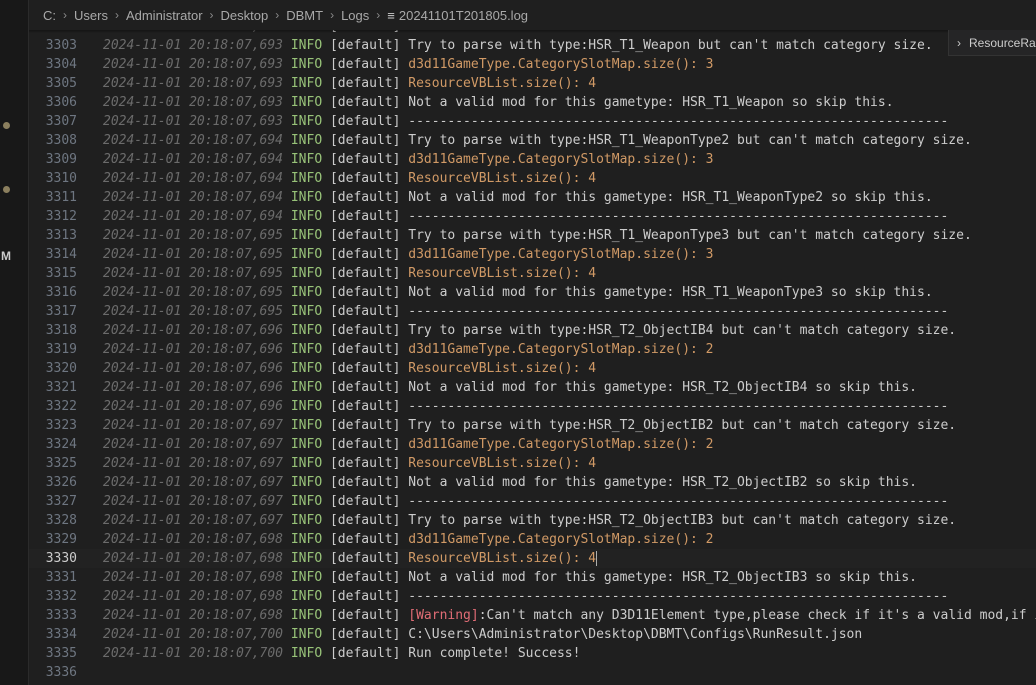 This screenshot has width=1036, height=685. Describe the element at coordinates (61, 292) in the screenshot. I see `line-number: 3316` at that location.